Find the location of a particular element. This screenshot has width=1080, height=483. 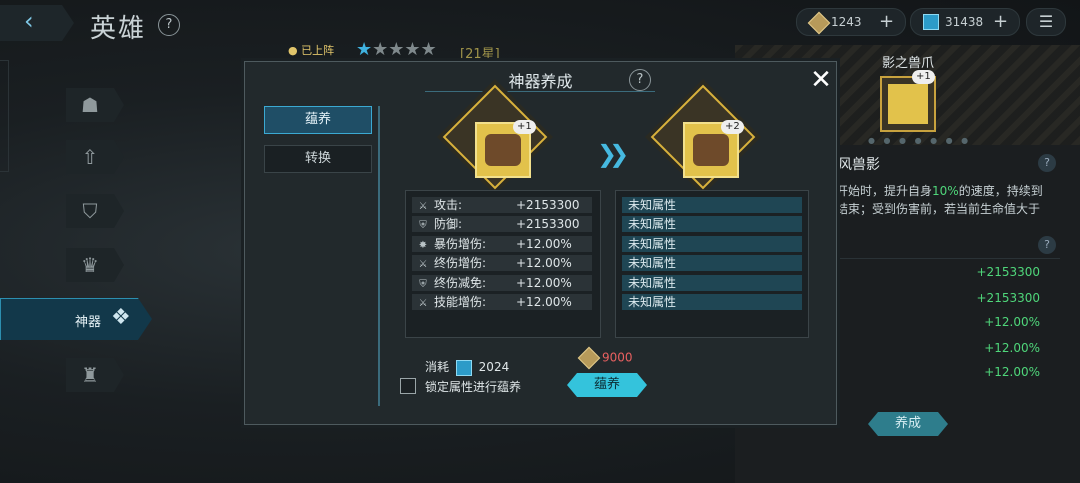

double-chevron-right-icon: ❯❯ is located at coordinates (613, 154).